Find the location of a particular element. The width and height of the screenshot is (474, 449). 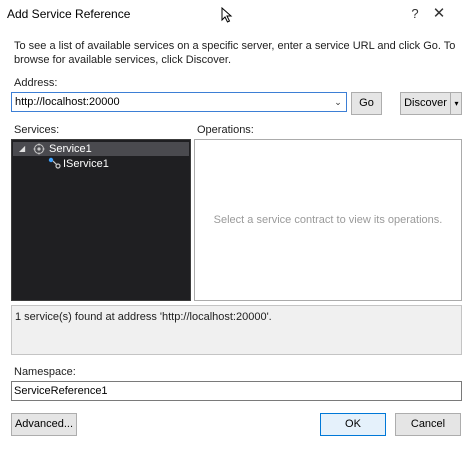

service-icon is located at coordinates (39, 149).